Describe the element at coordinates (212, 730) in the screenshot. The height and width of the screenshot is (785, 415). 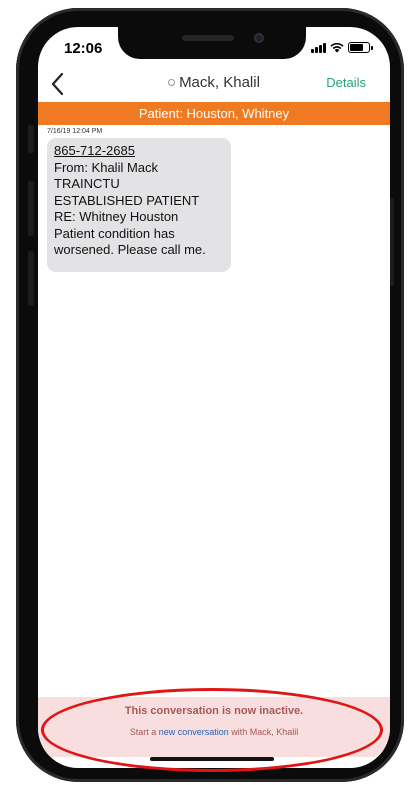
I see `annotation-ellipse` at that location.